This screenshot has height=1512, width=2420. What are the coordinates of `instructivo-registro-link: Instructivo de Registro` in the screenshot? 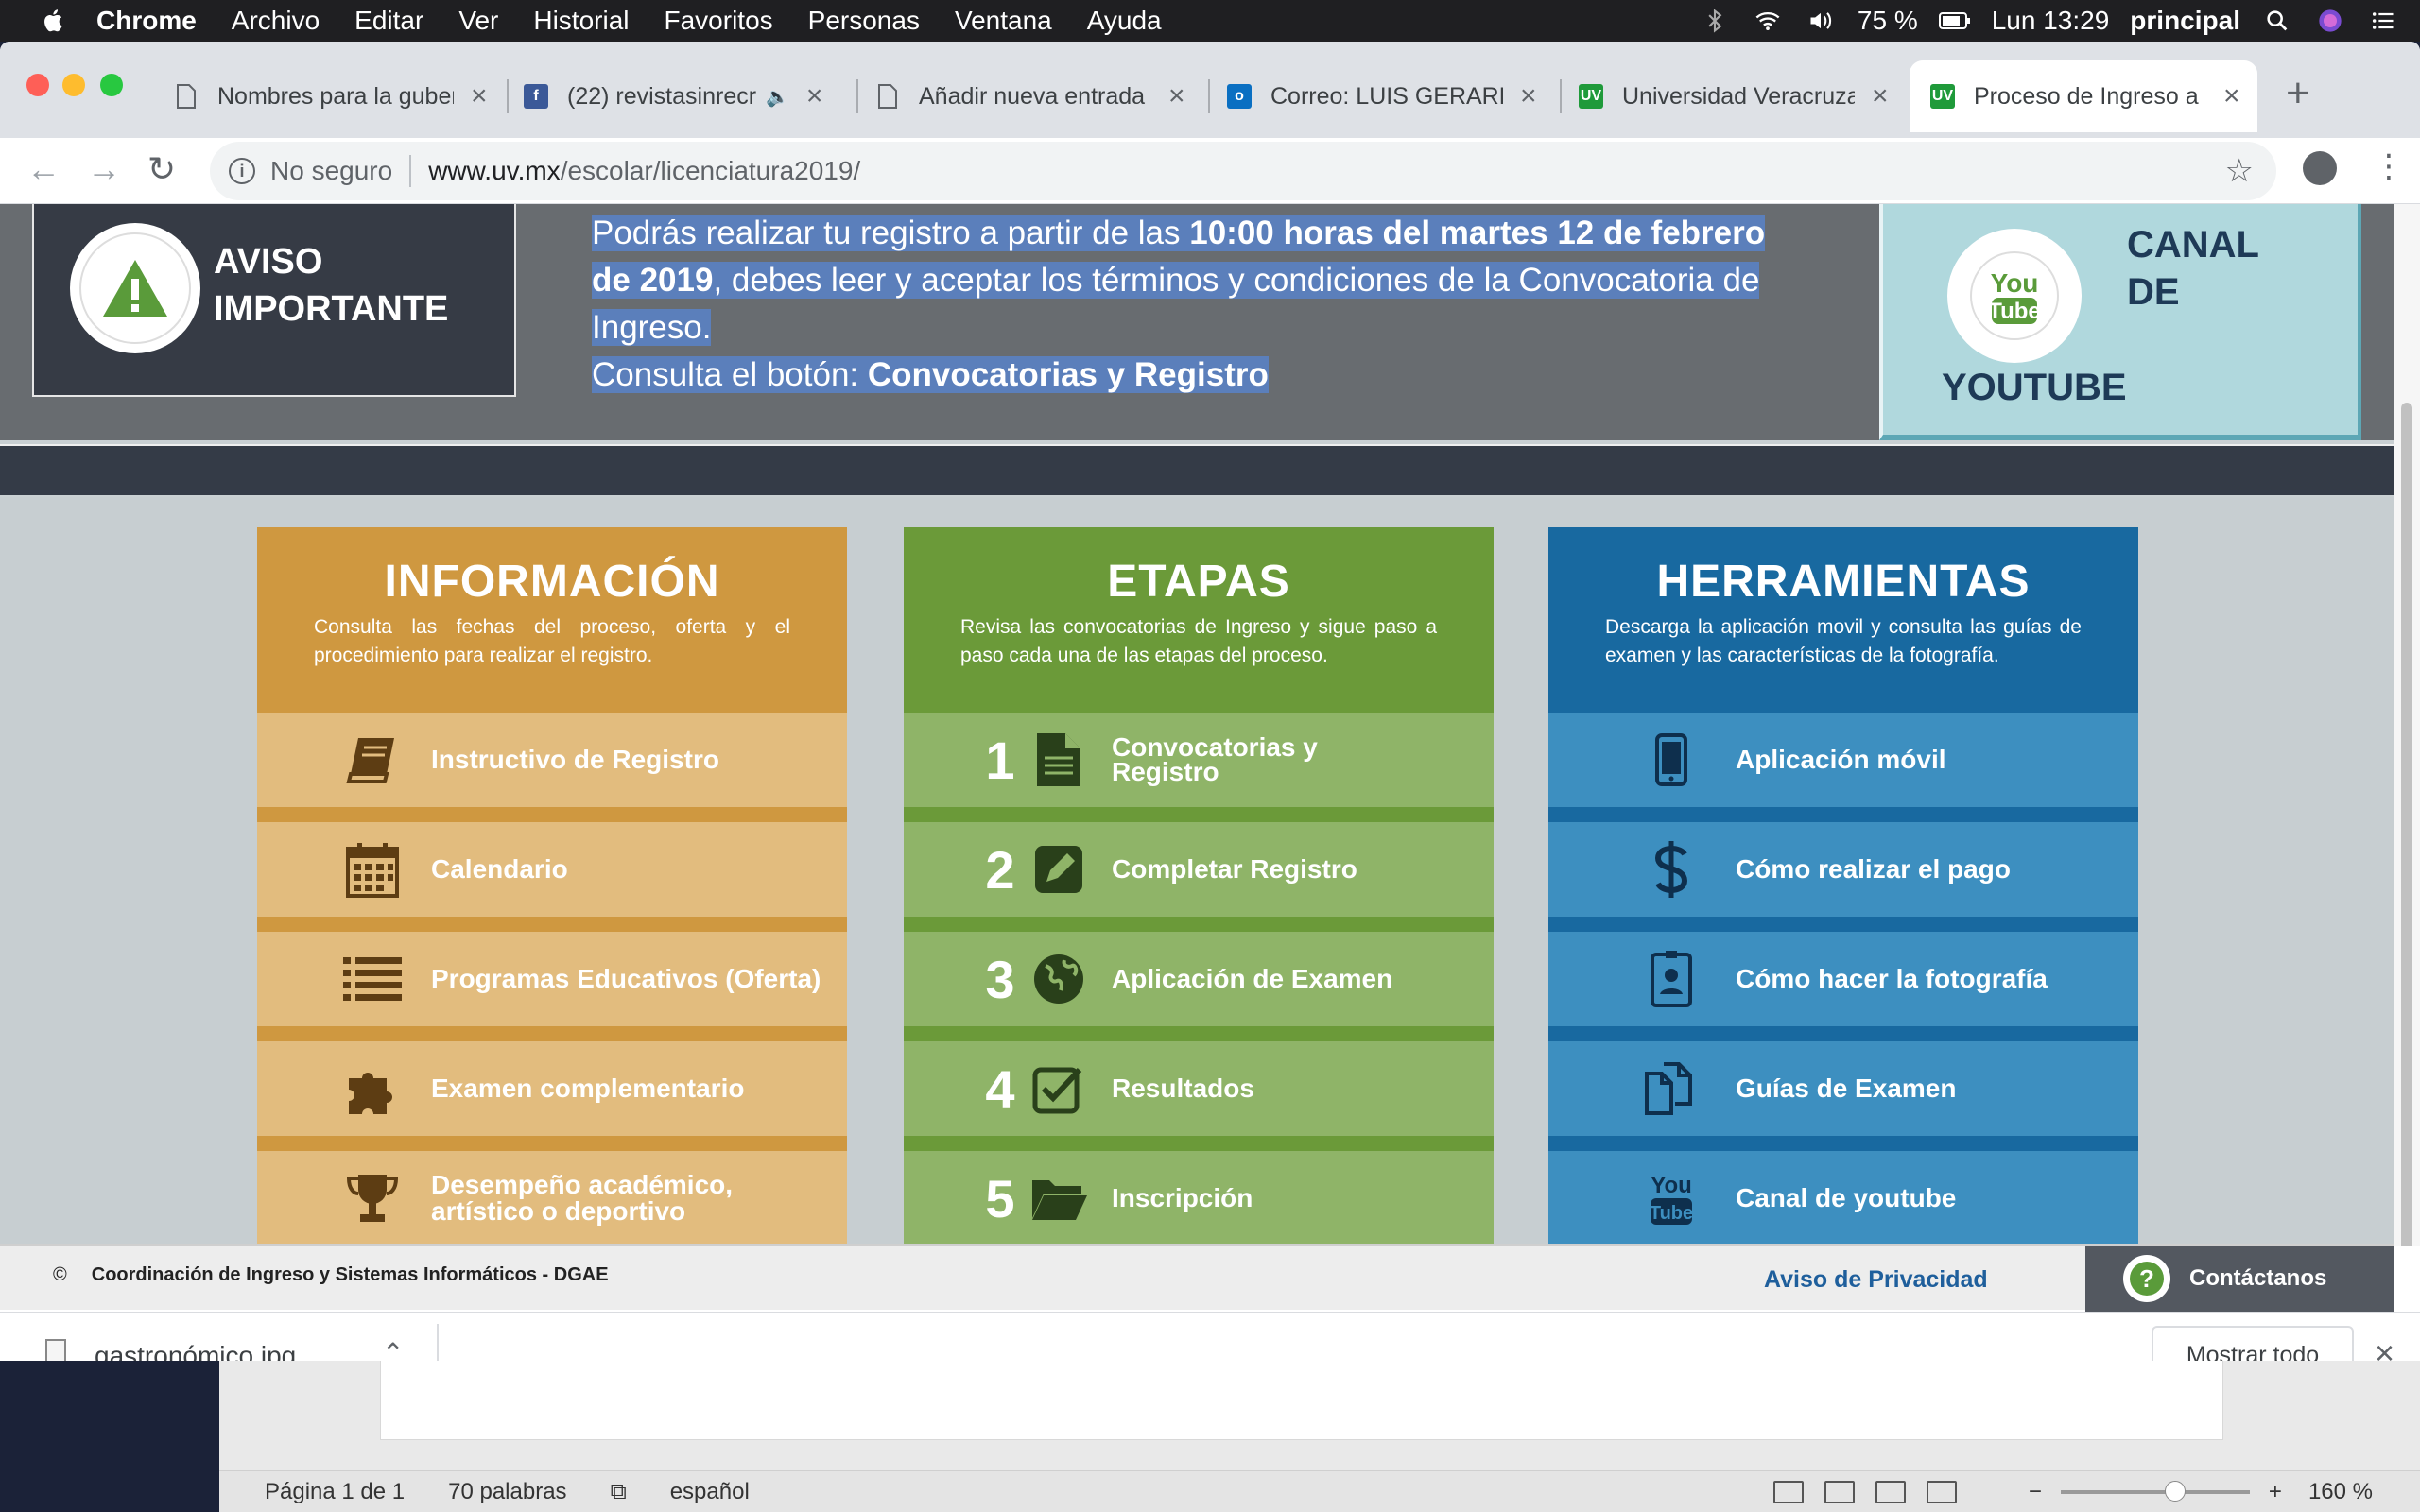 It's located at (552, 760).